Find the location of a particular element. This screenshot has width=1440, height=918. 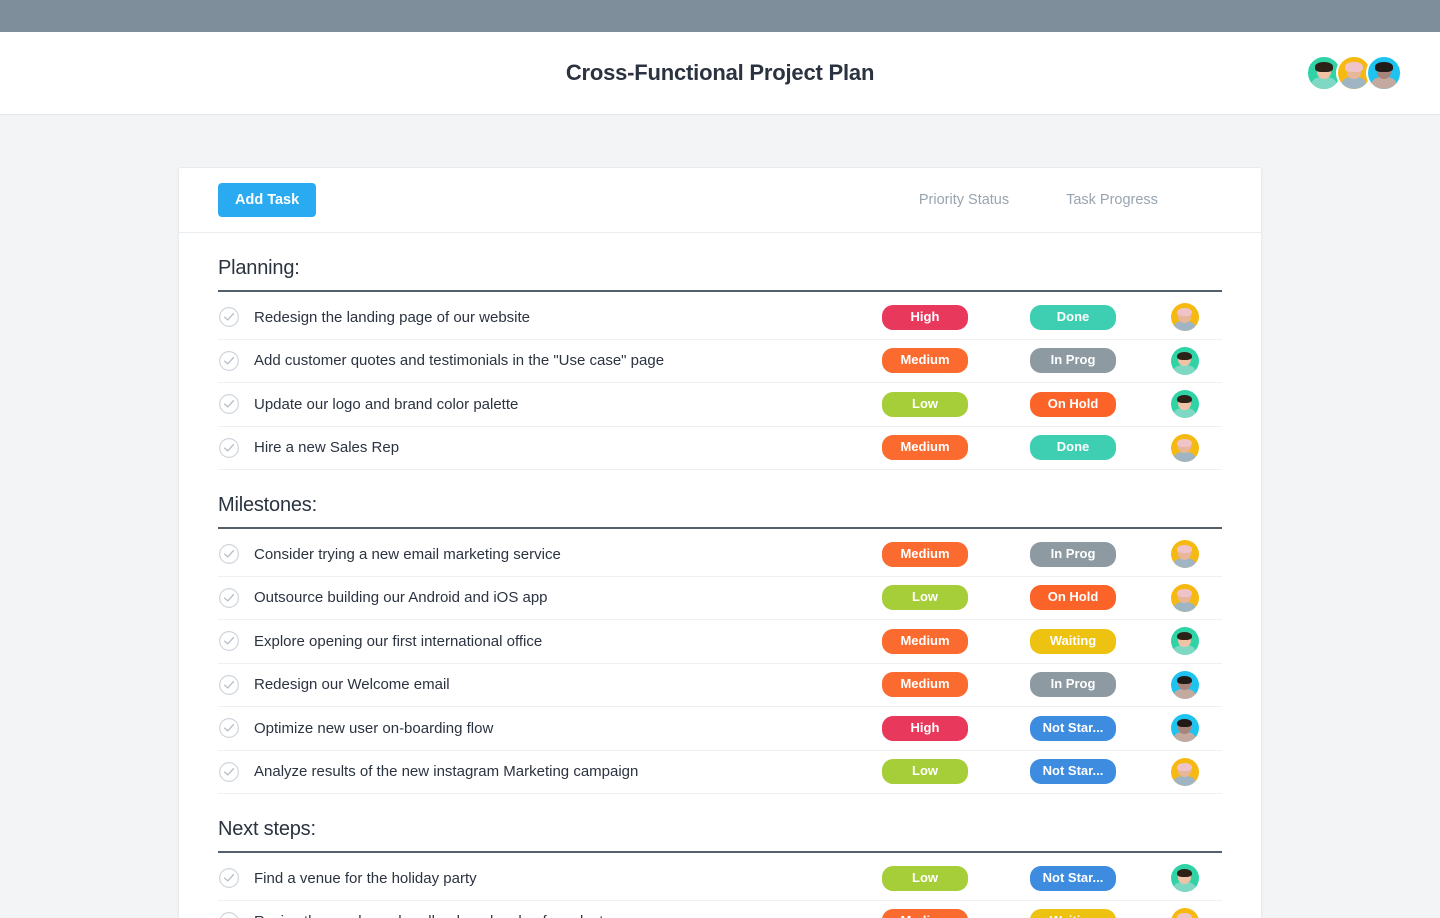

task-row: Redesign our Welcome email Medium In Prog is located at coordinates (720, 685).